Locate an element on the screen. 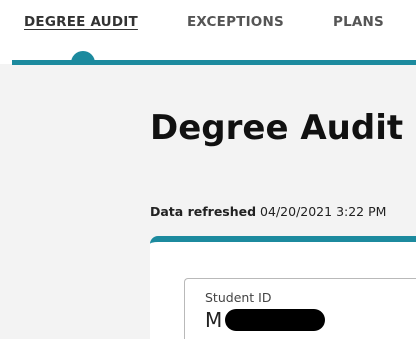 The width and height of the screenshot is (416, 339). data-refreshed-value: 04/20/2021 3:22 PM is located at coordinates (323, 211).